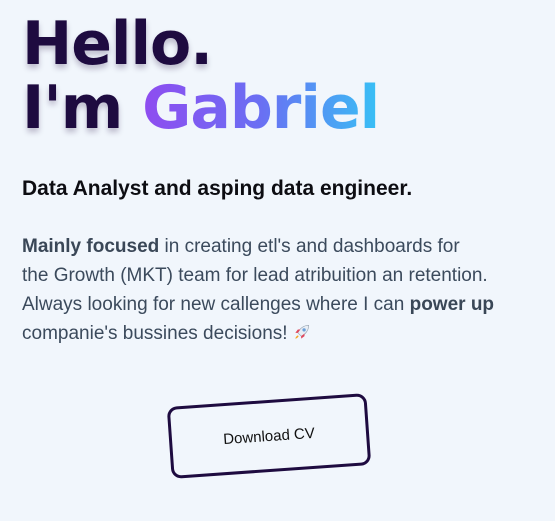 Image resolution: width=555 pixels, height=521 pixels. What do you see at coordinates (261, 108) in the screenshot?
I see `name-text: Gabriel` at bounding box center [261, 108].